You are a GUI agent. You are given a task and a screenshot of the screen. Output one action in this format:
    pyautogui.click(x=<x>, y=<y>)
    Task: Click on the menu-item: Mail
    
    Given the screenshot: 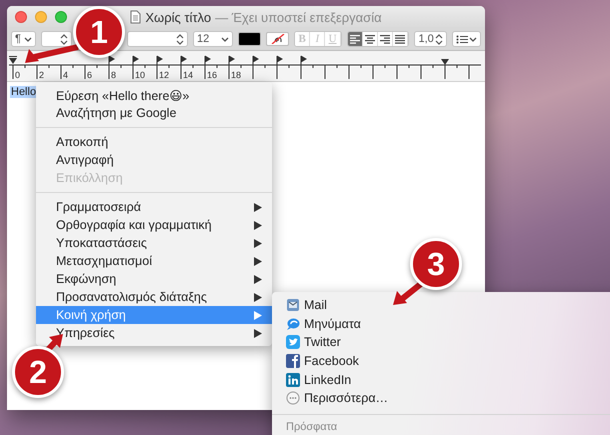 What is the action you would take?
    pyautogui.click(x=441, y=305)
    